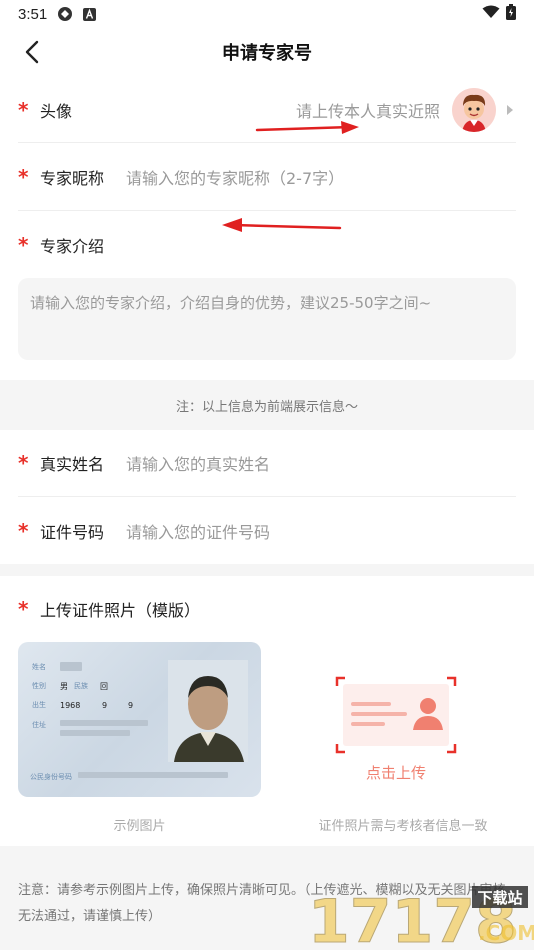 Image resolution: width=534 pixels, height=950 pixels. I want to click on real-name-row: * 真实姓名 请输入您的真实姓名, so click(267, 463).